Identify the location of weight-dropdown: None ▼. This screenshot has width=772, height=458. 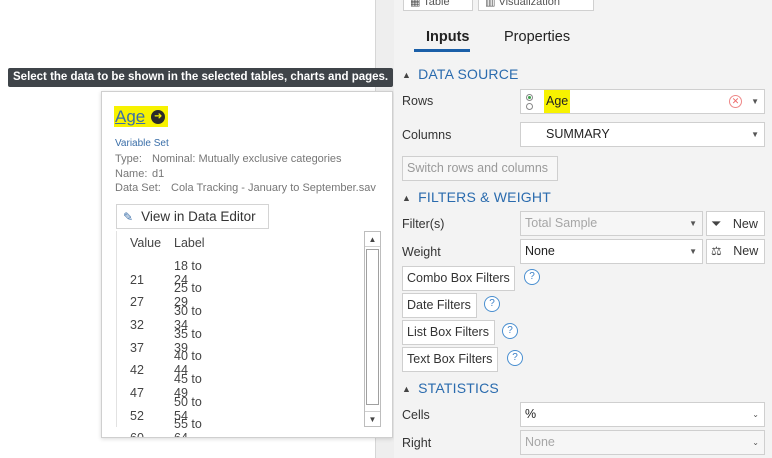
(611, 251).